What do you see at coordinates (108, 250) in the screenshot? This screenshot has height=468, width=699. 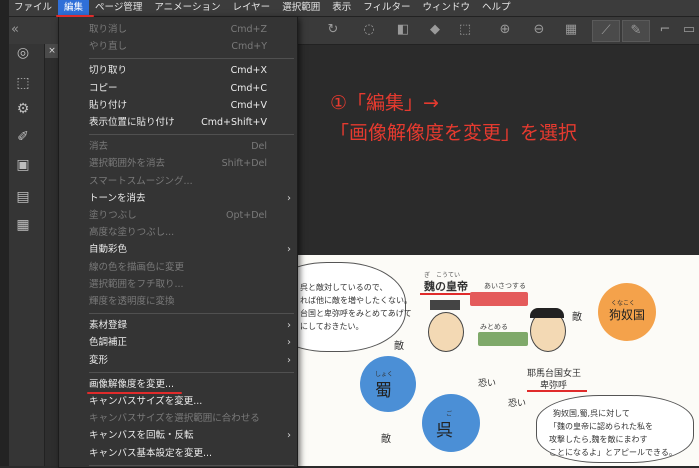 I see `menu-item-label: 自動彩色` at bounding box center [108, 250].